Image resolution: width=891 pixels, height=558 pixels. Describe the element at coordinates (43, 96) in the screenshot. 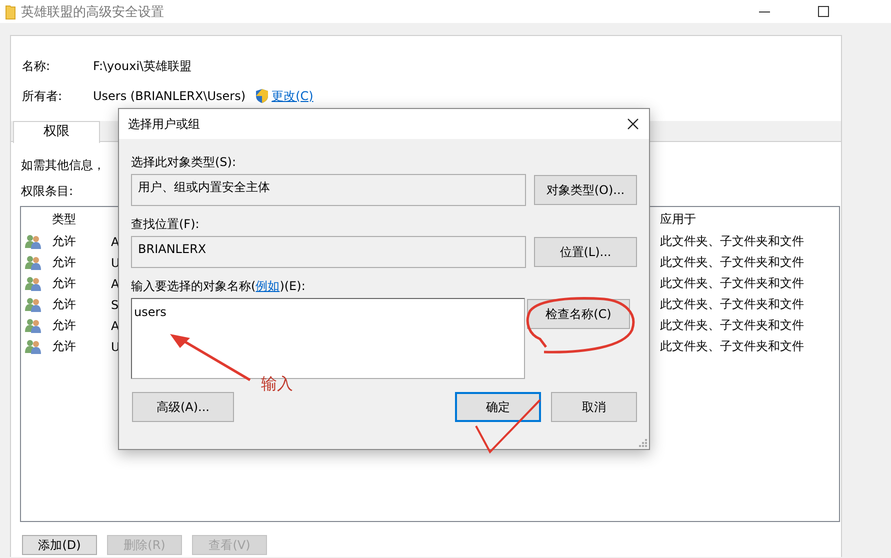

I see `field-label: 所有者:` at that location.